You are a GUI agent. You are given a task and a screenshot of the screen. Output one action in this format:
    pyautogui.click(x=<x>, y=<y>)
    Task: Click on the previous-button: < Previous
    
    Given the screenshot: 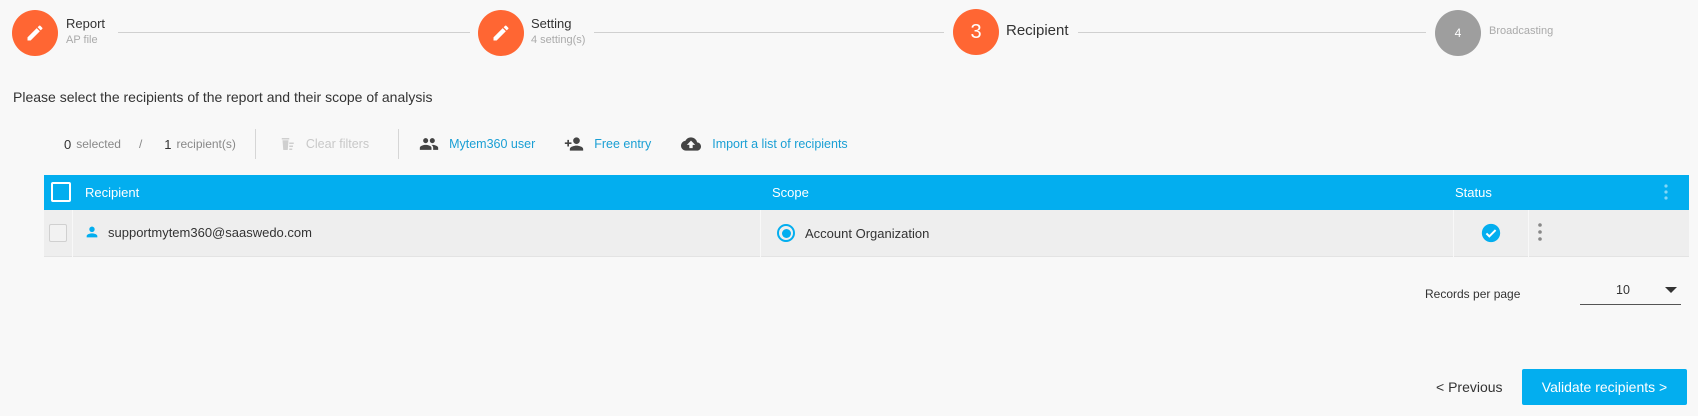 What is the action you would take?
    pyautogui.click(x=1469, y=387)
    